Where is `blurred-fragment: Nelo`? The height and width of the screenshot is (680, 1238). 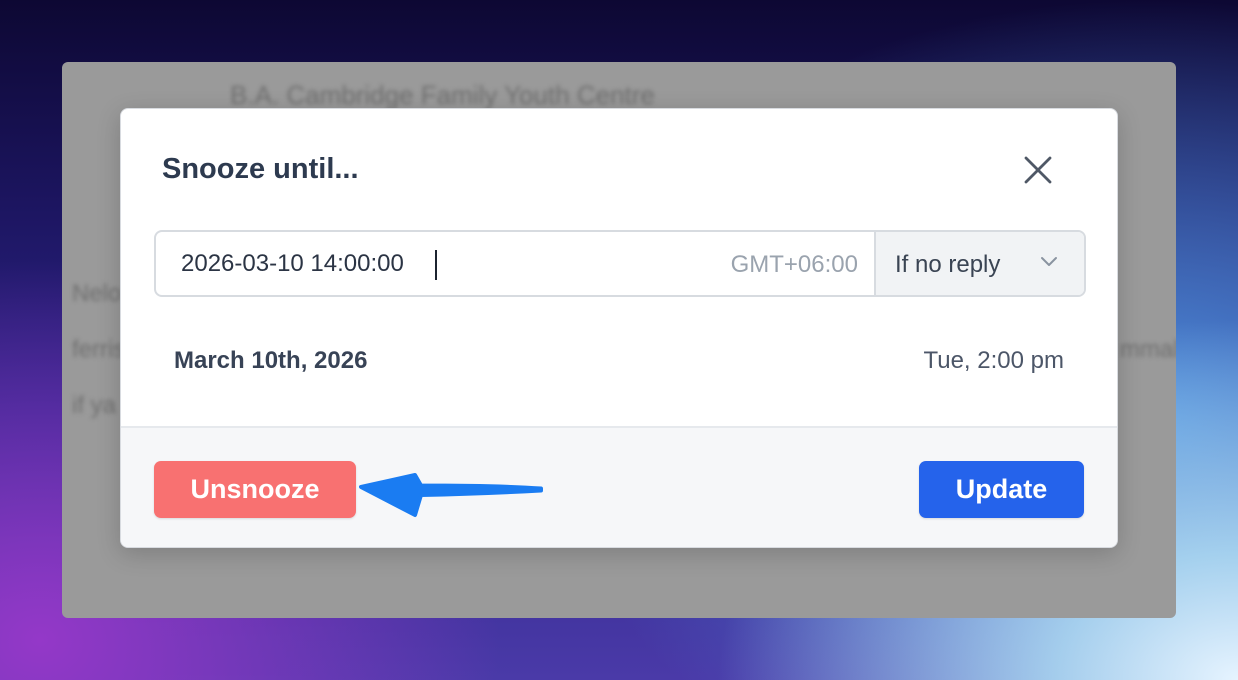
blurred-fragment: Nelo is located at coordinates (97, 293).